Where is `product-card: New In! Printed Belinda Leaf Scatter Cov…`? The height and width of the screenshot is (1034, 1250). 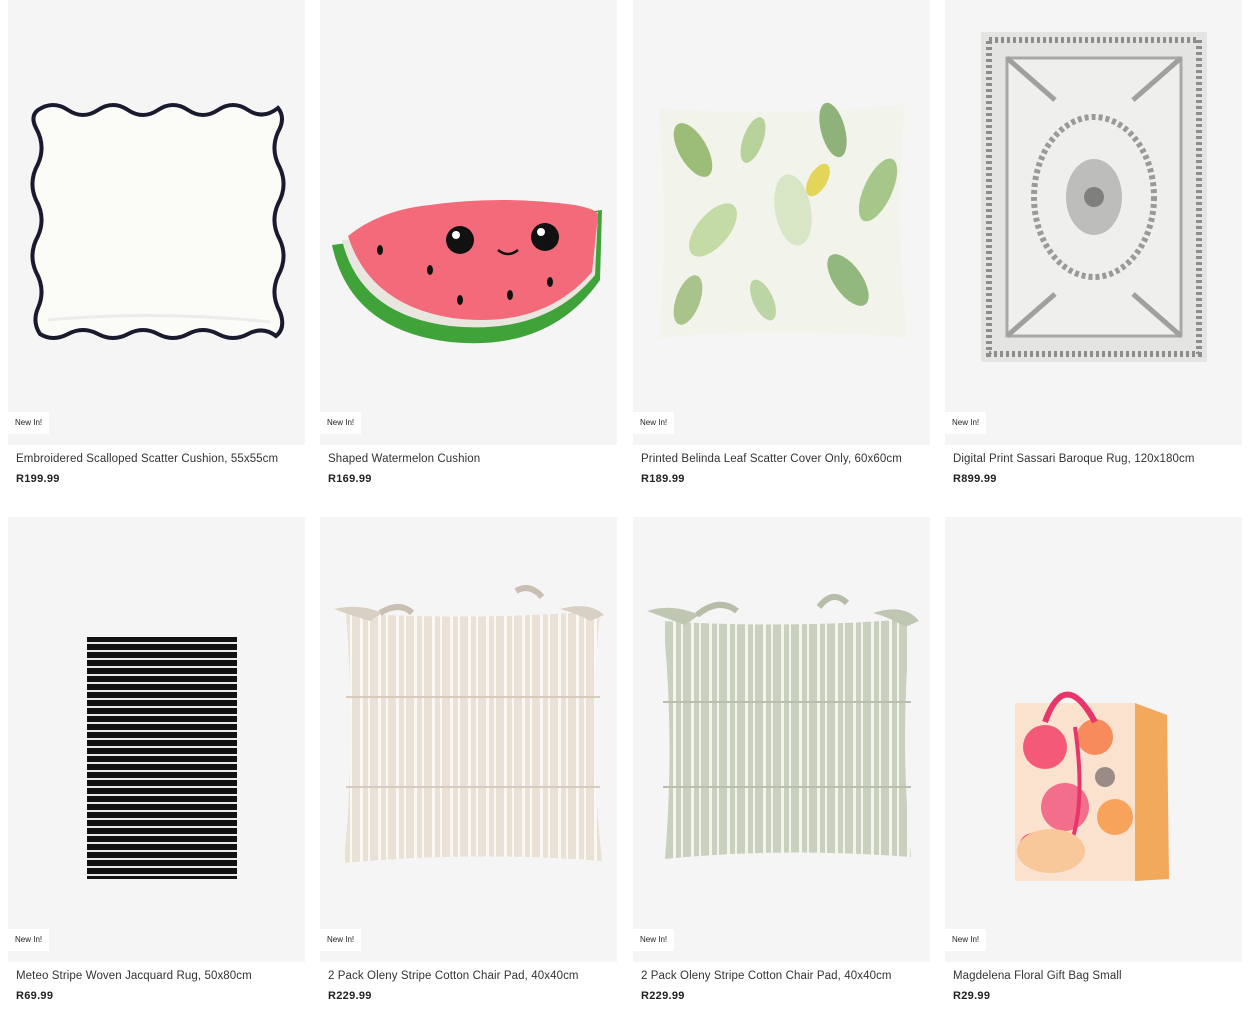
product-card: New In! Printed Belinda Leaf Scatter Cov… is located at coordinates (781, 250).